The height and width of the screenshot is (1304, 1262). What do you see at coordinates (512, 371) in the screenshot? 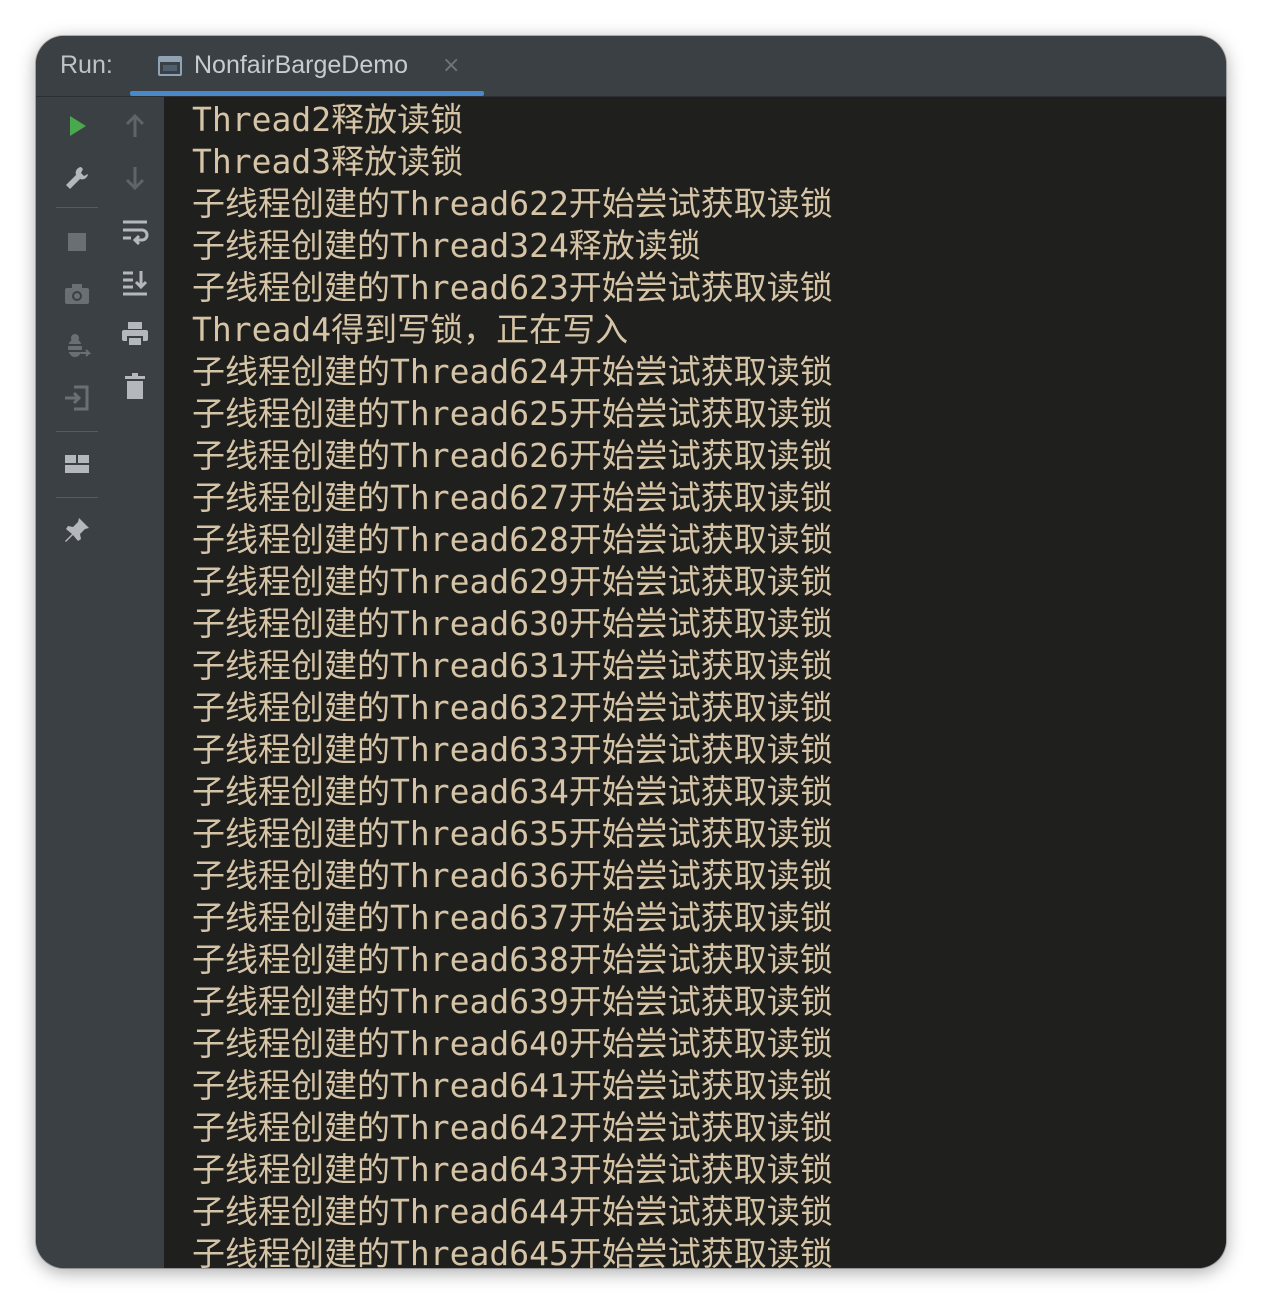
I see `console-line: 子线程创建的Thread624开始尝试获取读锁` at bounding box center [512, 371].